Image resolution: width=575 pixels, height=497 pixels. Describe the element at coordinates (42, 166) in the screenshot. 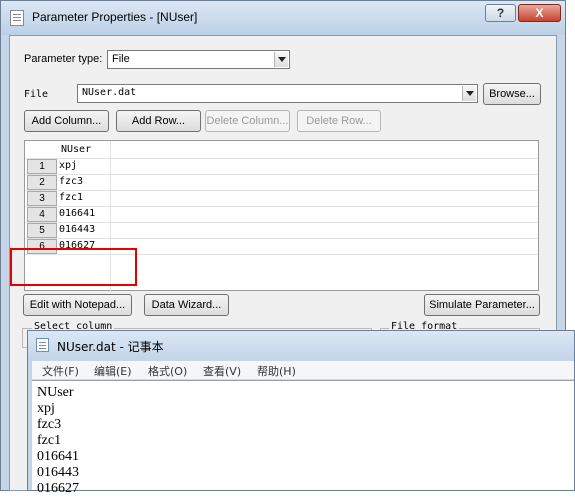

I see `row-number: 1` at that location.